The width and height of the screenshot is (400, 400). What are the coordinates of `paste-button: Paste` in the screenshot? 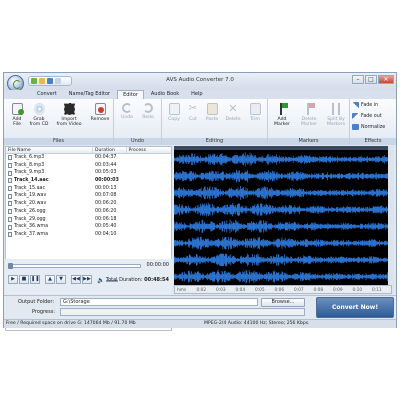 It's located at (212, 112).